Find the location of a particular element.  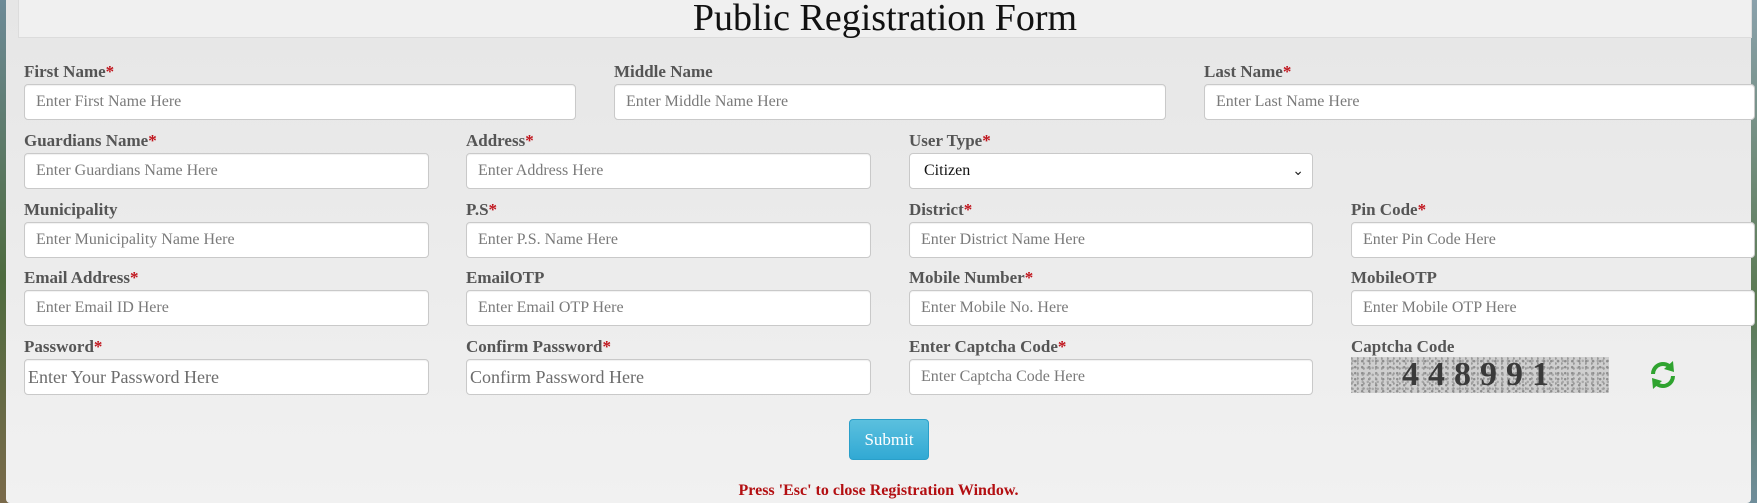

page-title: Public Registration Form is located at coordinates (885, 19).